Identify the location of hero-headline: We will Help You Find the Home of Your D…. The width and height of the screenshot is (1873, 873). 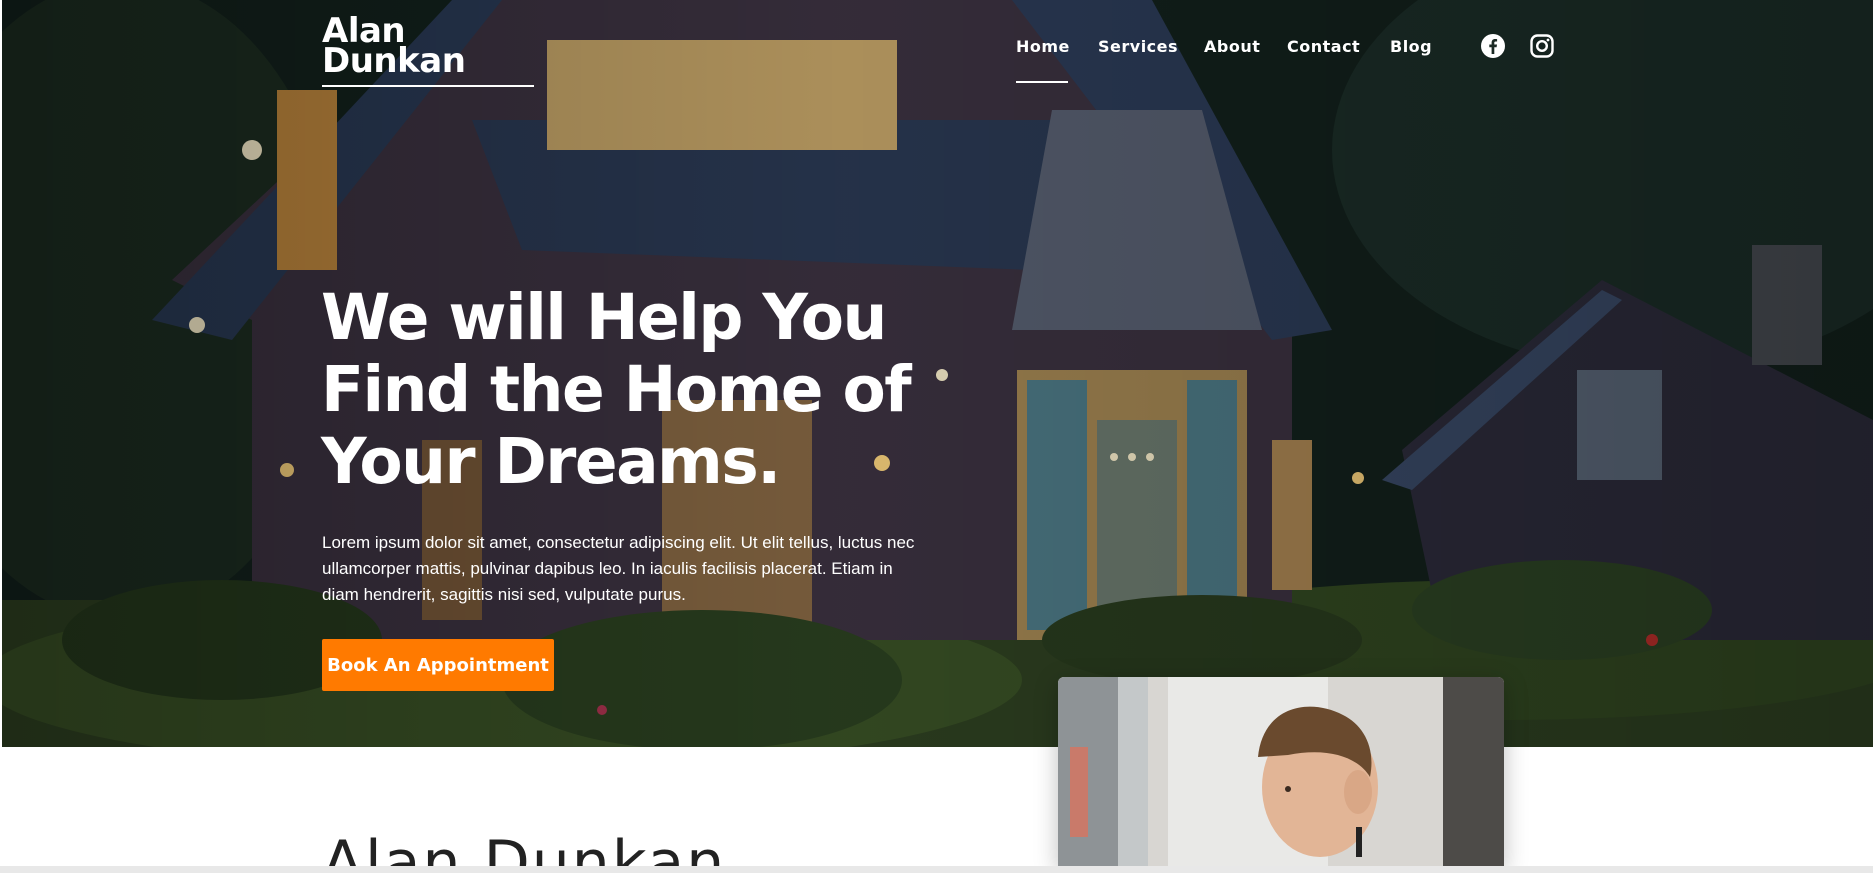
(631, 390).